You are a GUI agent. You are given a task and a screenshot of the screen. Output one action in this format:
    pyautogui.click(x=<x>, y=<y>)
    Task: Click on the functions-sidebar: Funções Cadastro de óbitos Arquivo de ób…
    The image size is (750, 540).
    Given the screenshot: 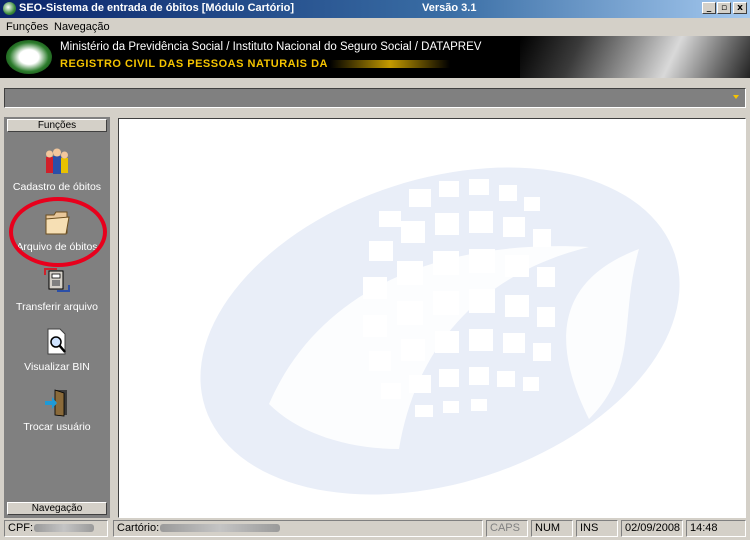 What is the action you would take?
    pyautogui.click(x=57, y=317)
    